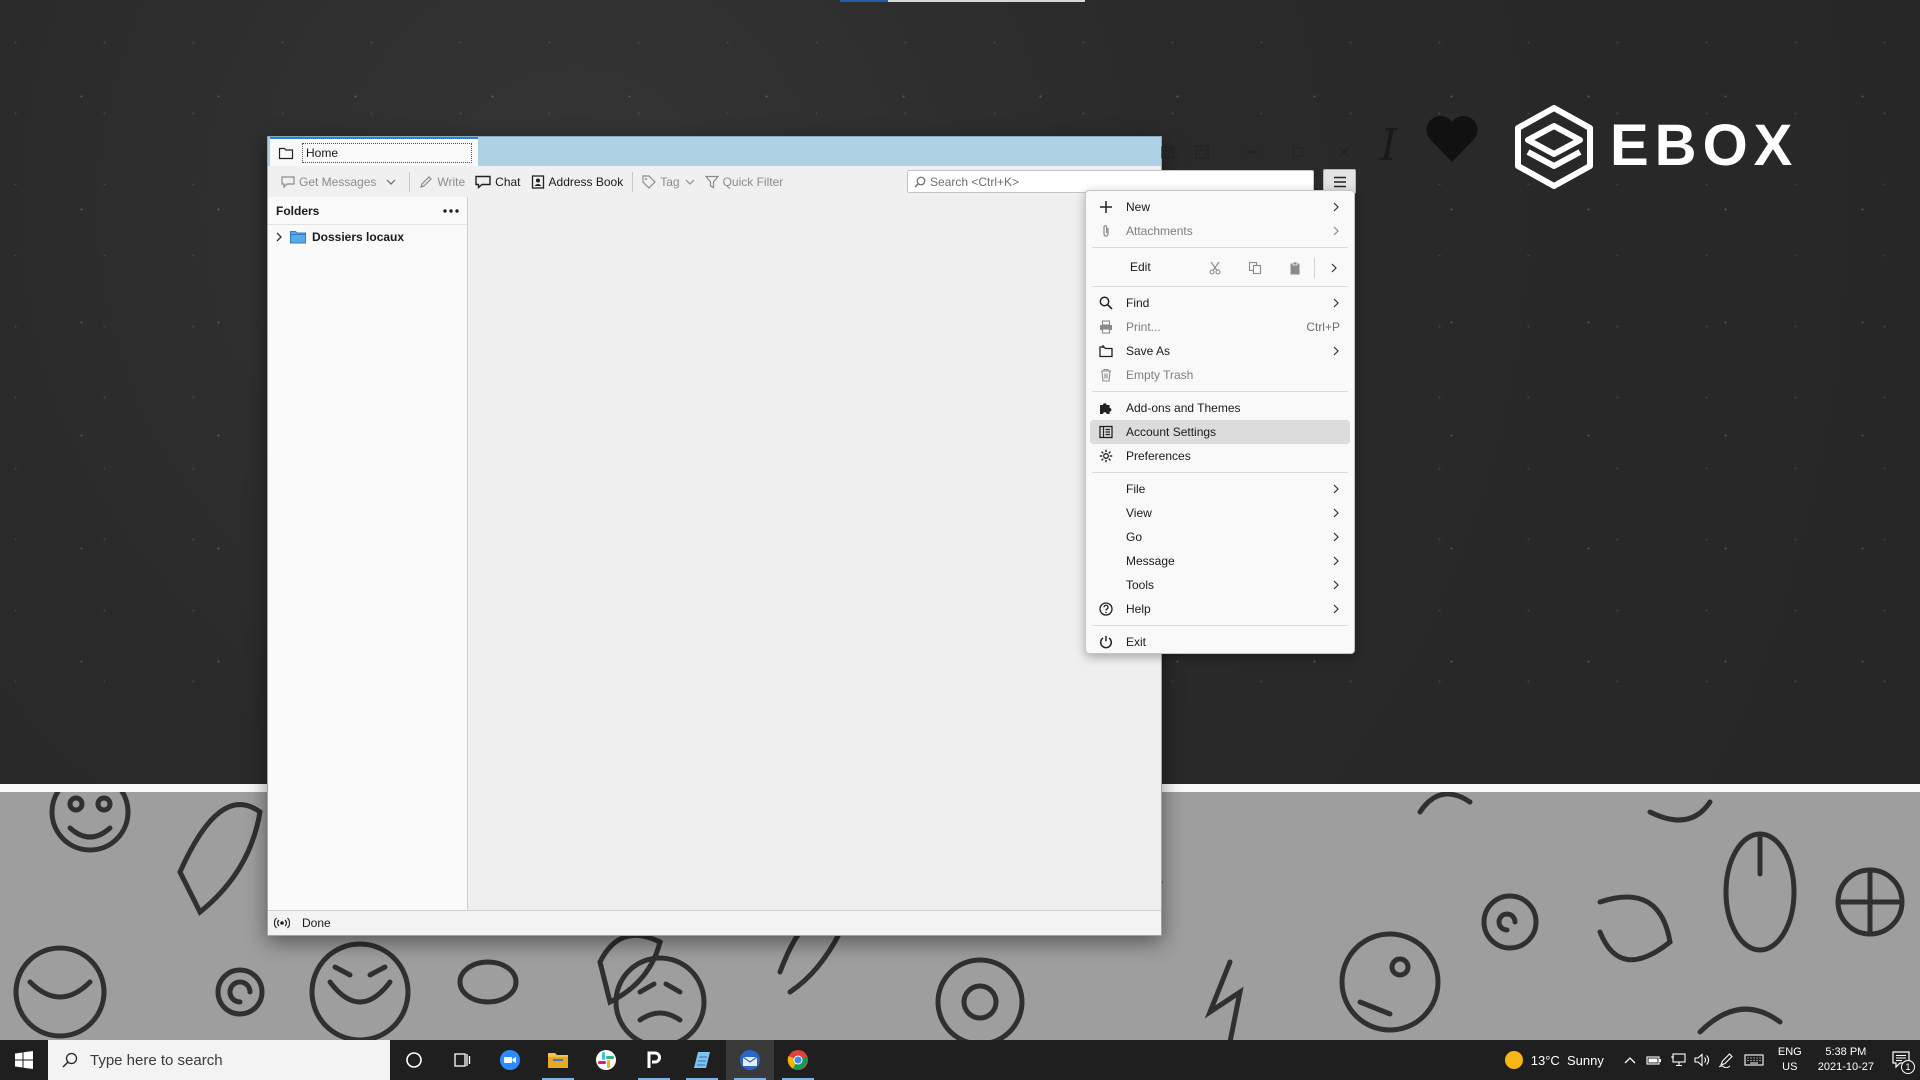 The image size is (1920, 1080). Describe the element at coordinates (1220, 456) in the screenshot. I see `menu-item-preferences: Preferences` at that location.